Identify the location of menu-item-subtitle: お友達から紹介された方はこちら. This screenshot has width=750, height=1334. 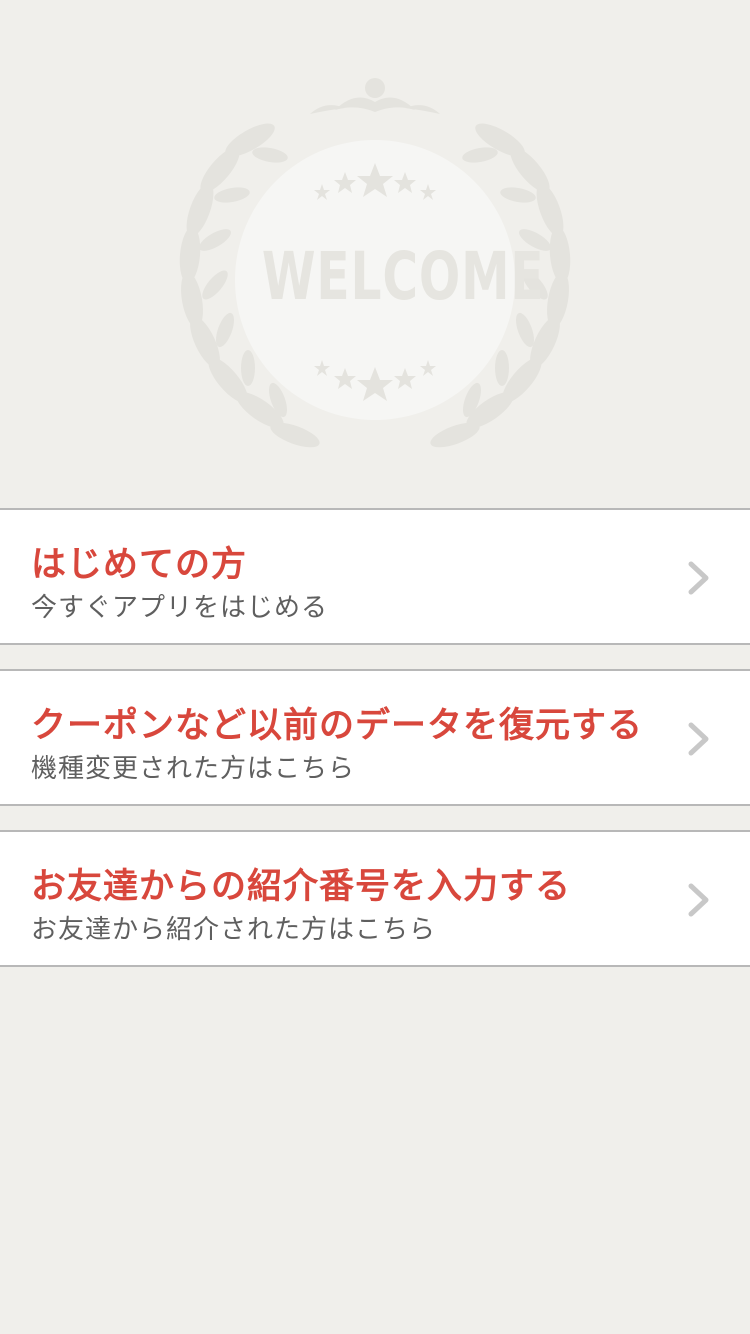
(234, 930).